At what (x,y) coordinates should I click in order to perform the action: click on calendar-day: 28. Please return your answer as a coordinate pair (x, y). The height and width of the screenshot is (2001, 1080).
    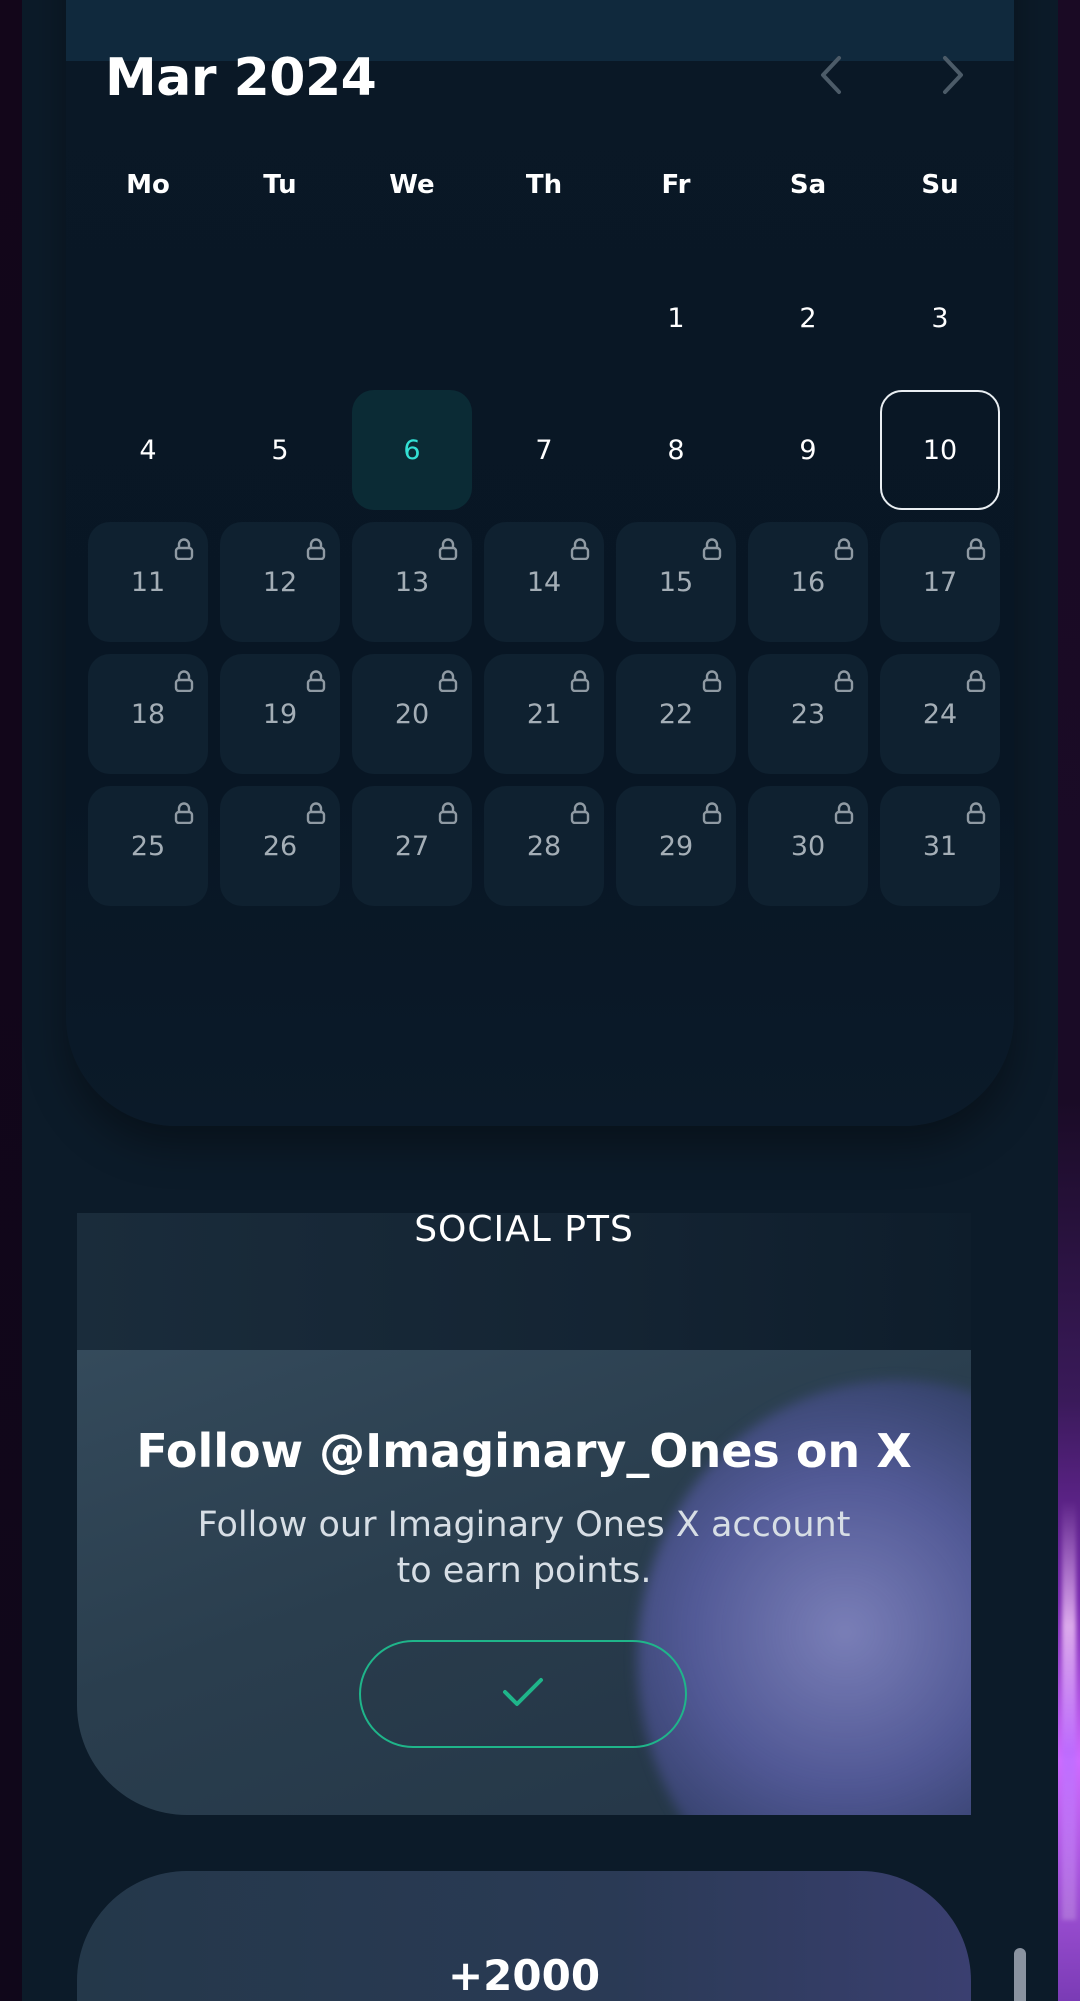
    Looking at the image, I should click on (544, 846).